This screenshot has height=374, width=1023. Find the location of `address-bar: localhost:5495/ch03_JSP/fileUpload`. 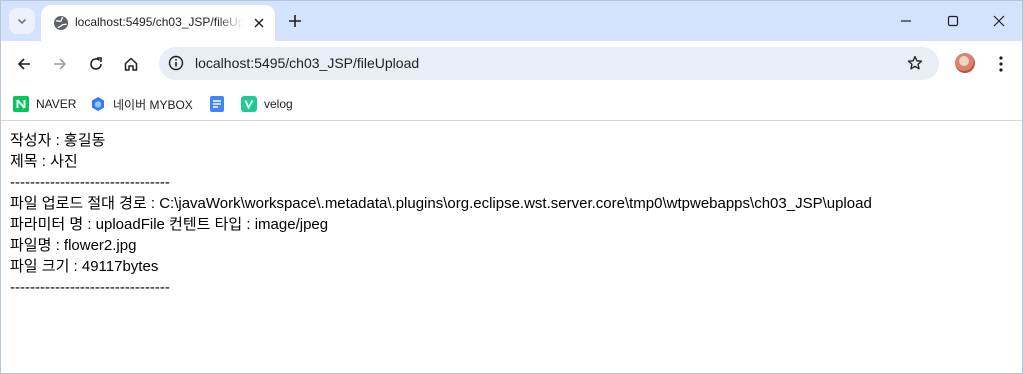

address-bar: localhost:5495/ch03_JSP/fileUpload is located at coordinates (549, 63).